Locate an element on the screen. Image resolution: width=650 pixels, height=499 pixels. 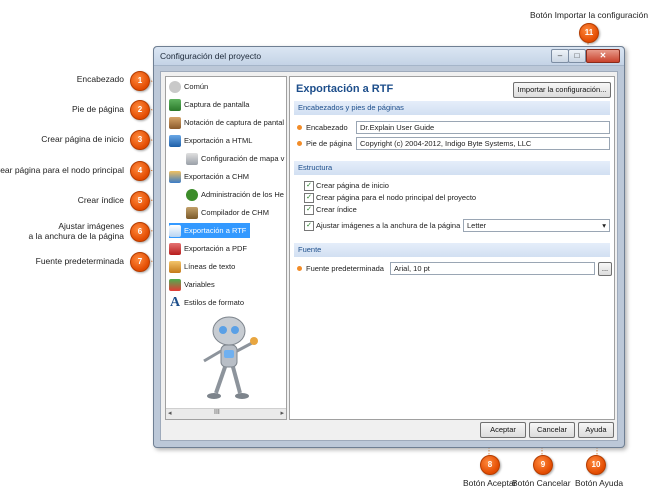
start-page-label: Crear página de inicio is located at coordinates (352, 185).